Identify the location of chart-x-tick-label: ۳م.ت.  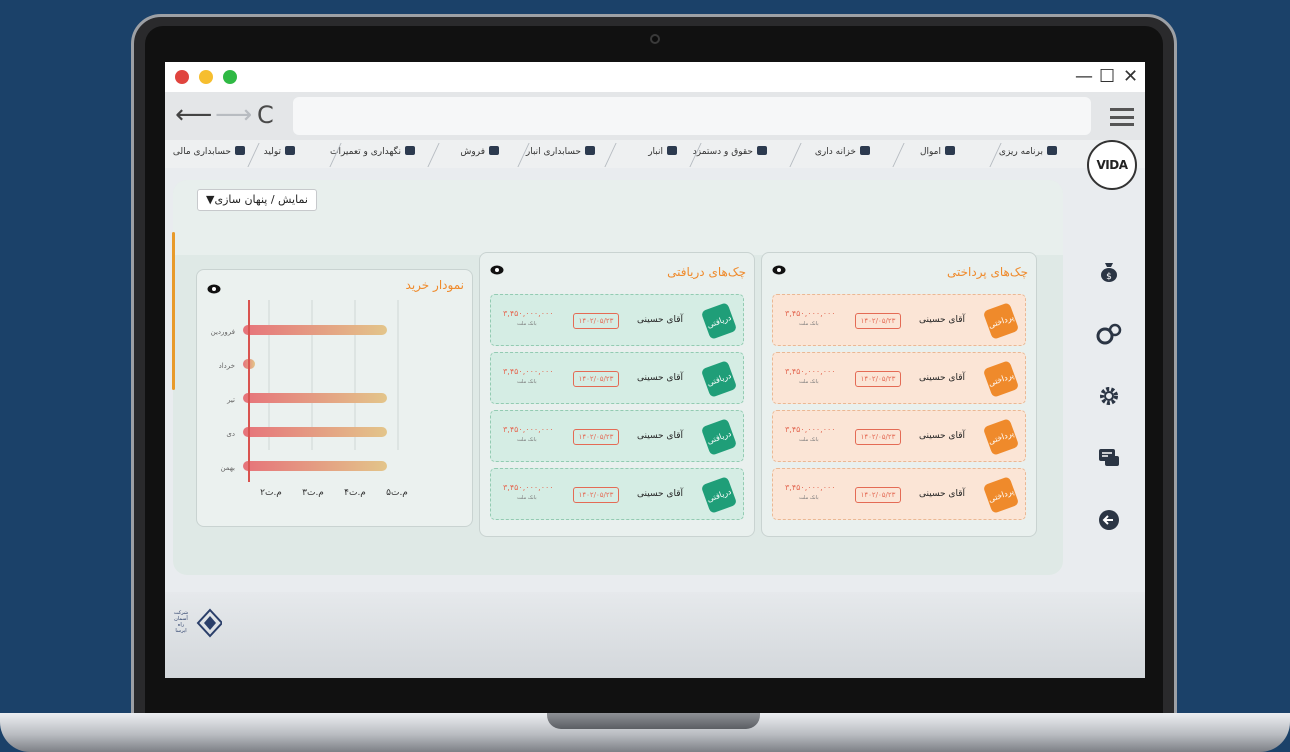
(313, 493).